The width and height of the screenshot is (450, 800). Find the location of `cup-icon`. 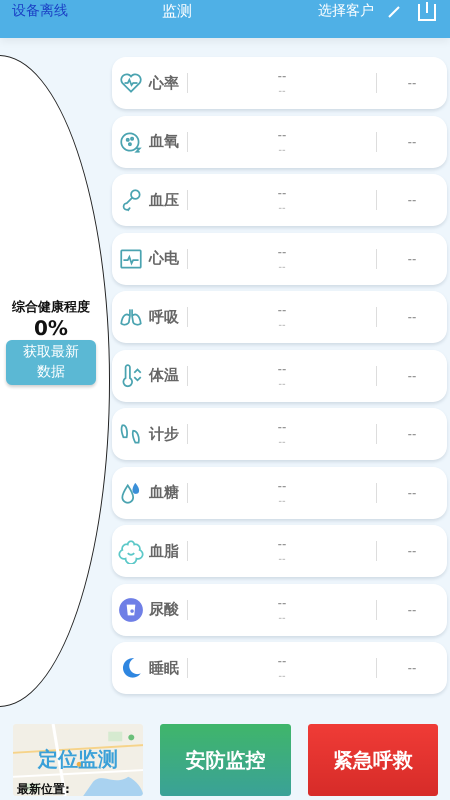

cup-icon is located at coordinates (131, 609).